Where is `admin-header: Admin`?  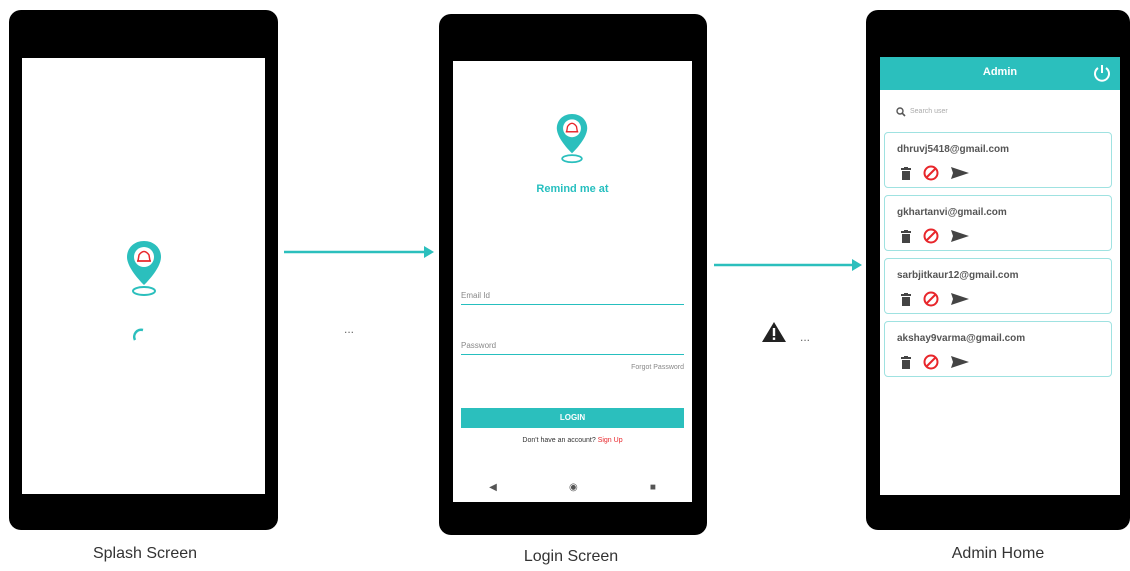
admin-header: Admin is located at coordinates (1000, 73).